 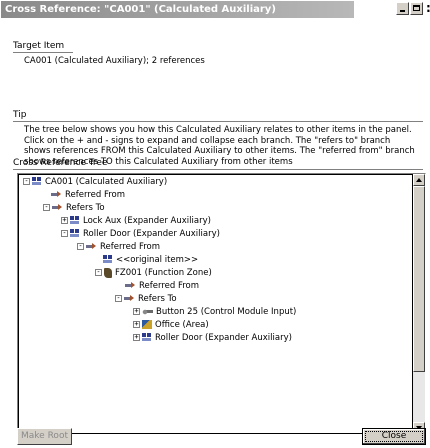 What do you see at coordinates (163, 273) in the screenshot?
I see `tree-node-label: FZ001 (Function Zone)` at bounding box center [163, 273].